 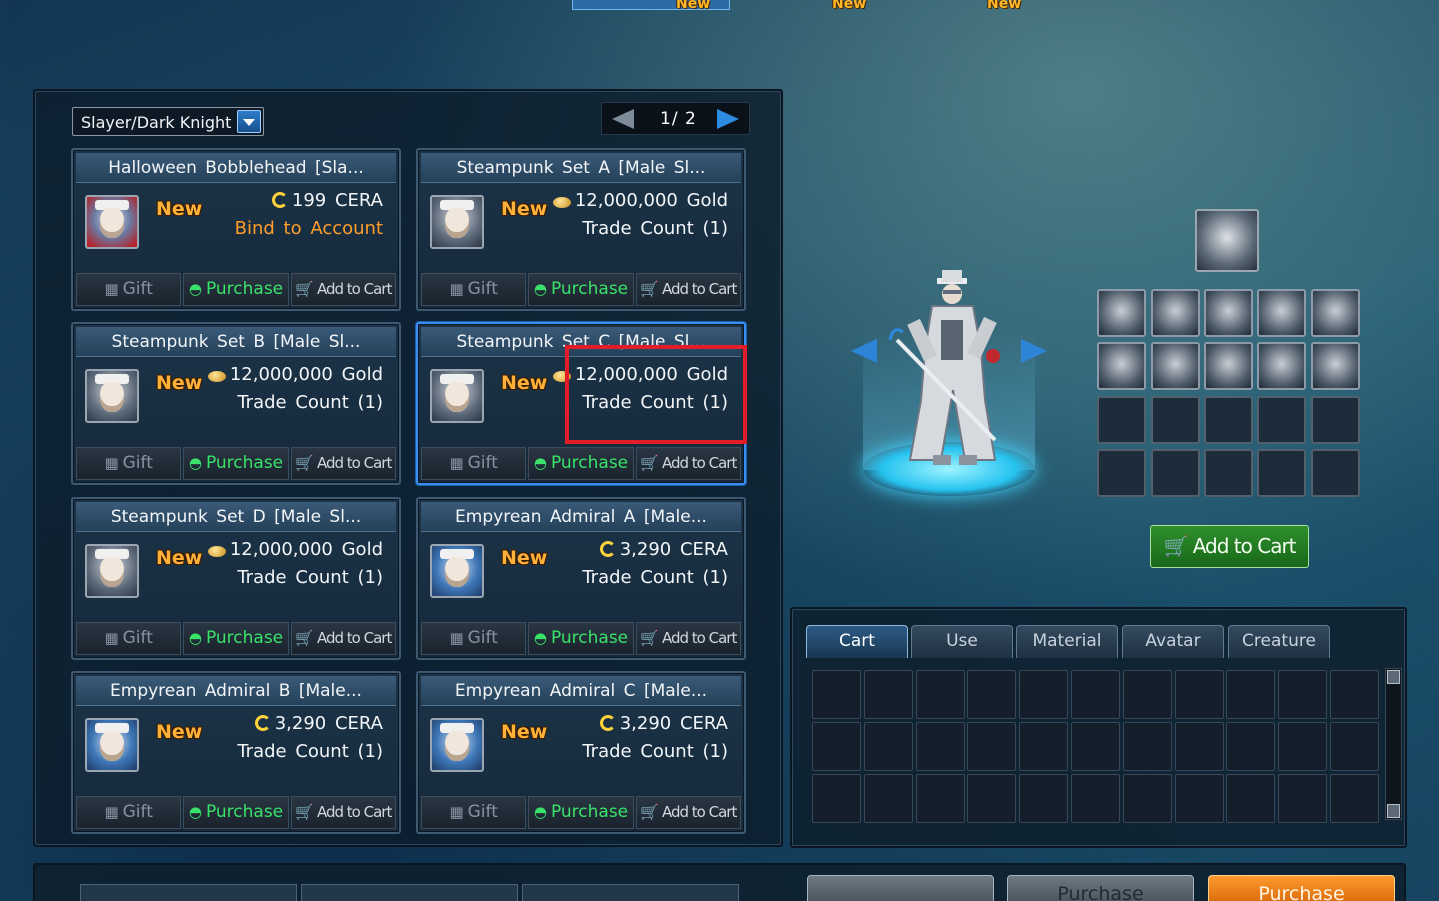 I want to click on selected-item-slot, so click(x=1227, y=240).